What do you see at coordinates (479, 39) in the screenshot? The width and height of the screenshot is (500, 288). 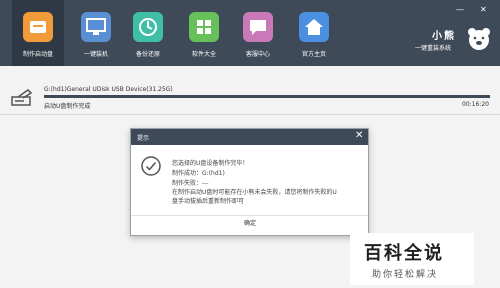 I see `bear-logo-icon` at bounding box center [479, 39].